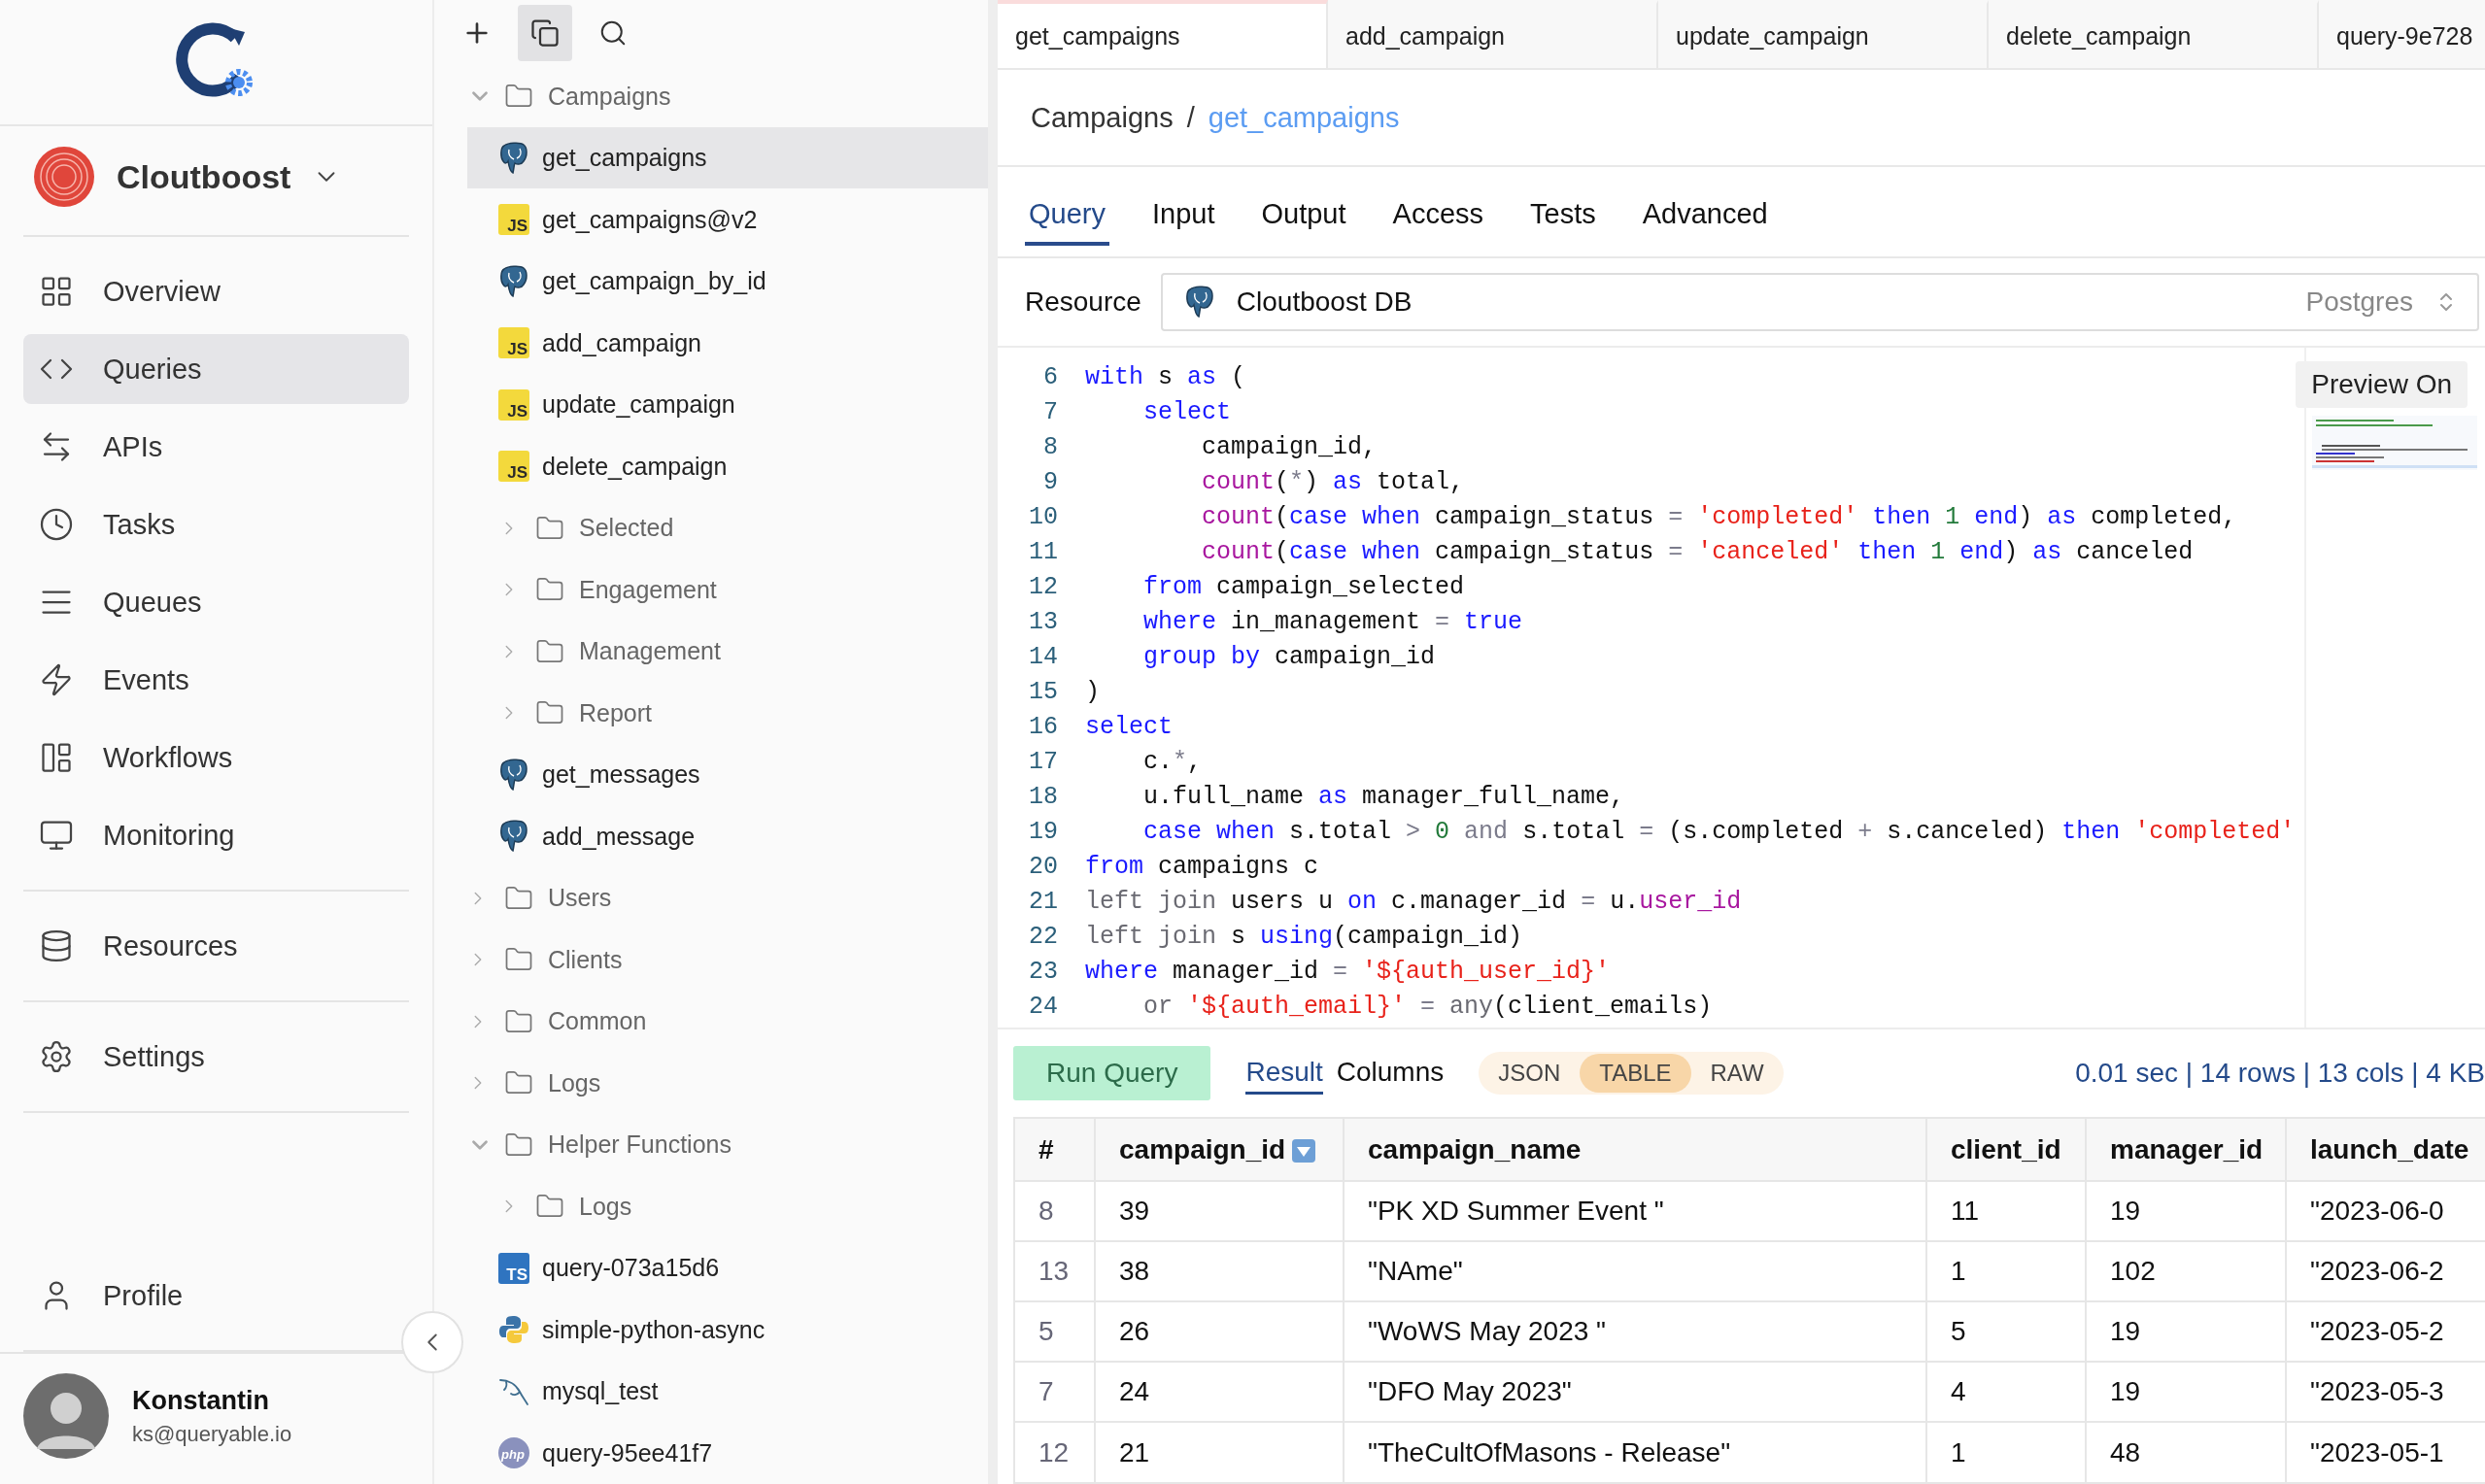 This screenshot has width=2485, height=1484. Describe the element at coordinates (56, 524) in the screenshot. I see `clock-icon` at that location.